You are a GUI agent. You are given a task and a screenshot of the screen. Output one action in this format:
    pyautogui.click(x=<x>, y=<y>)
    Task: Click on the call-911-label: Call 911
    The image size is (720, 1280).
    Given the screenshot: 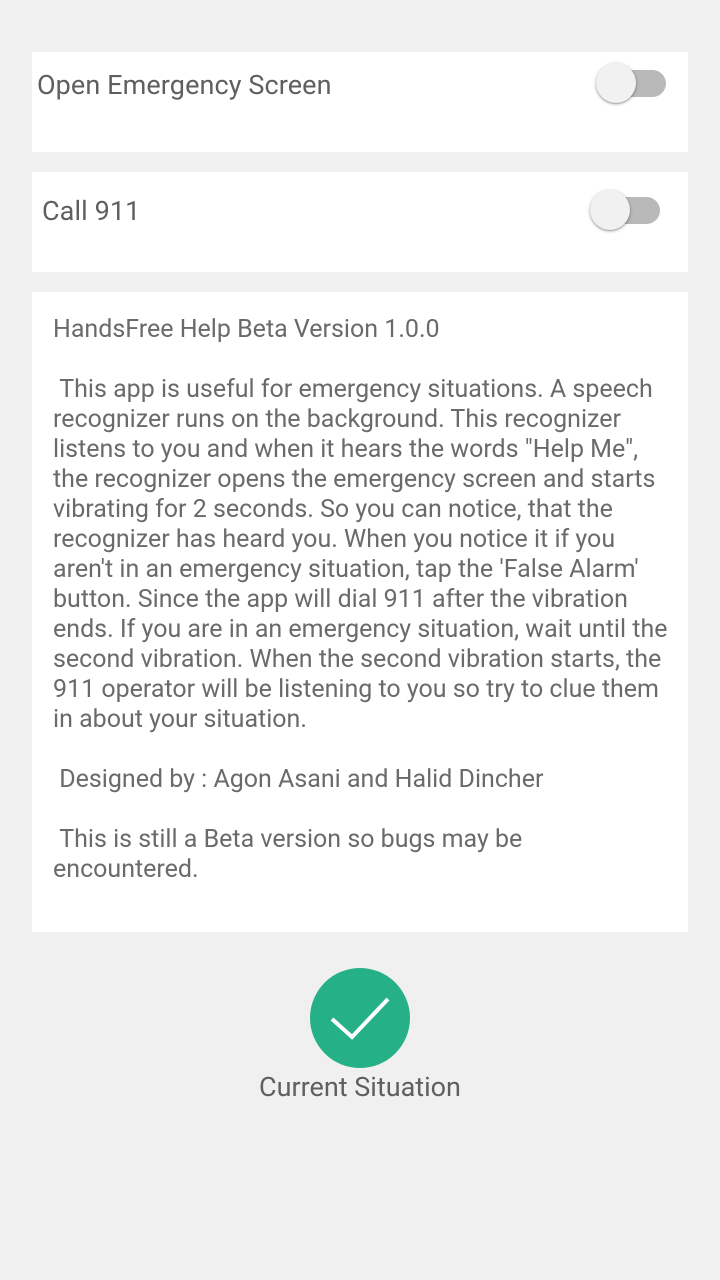 What is the action you would take?
    pyautogui.click(x=91, y=211)
    